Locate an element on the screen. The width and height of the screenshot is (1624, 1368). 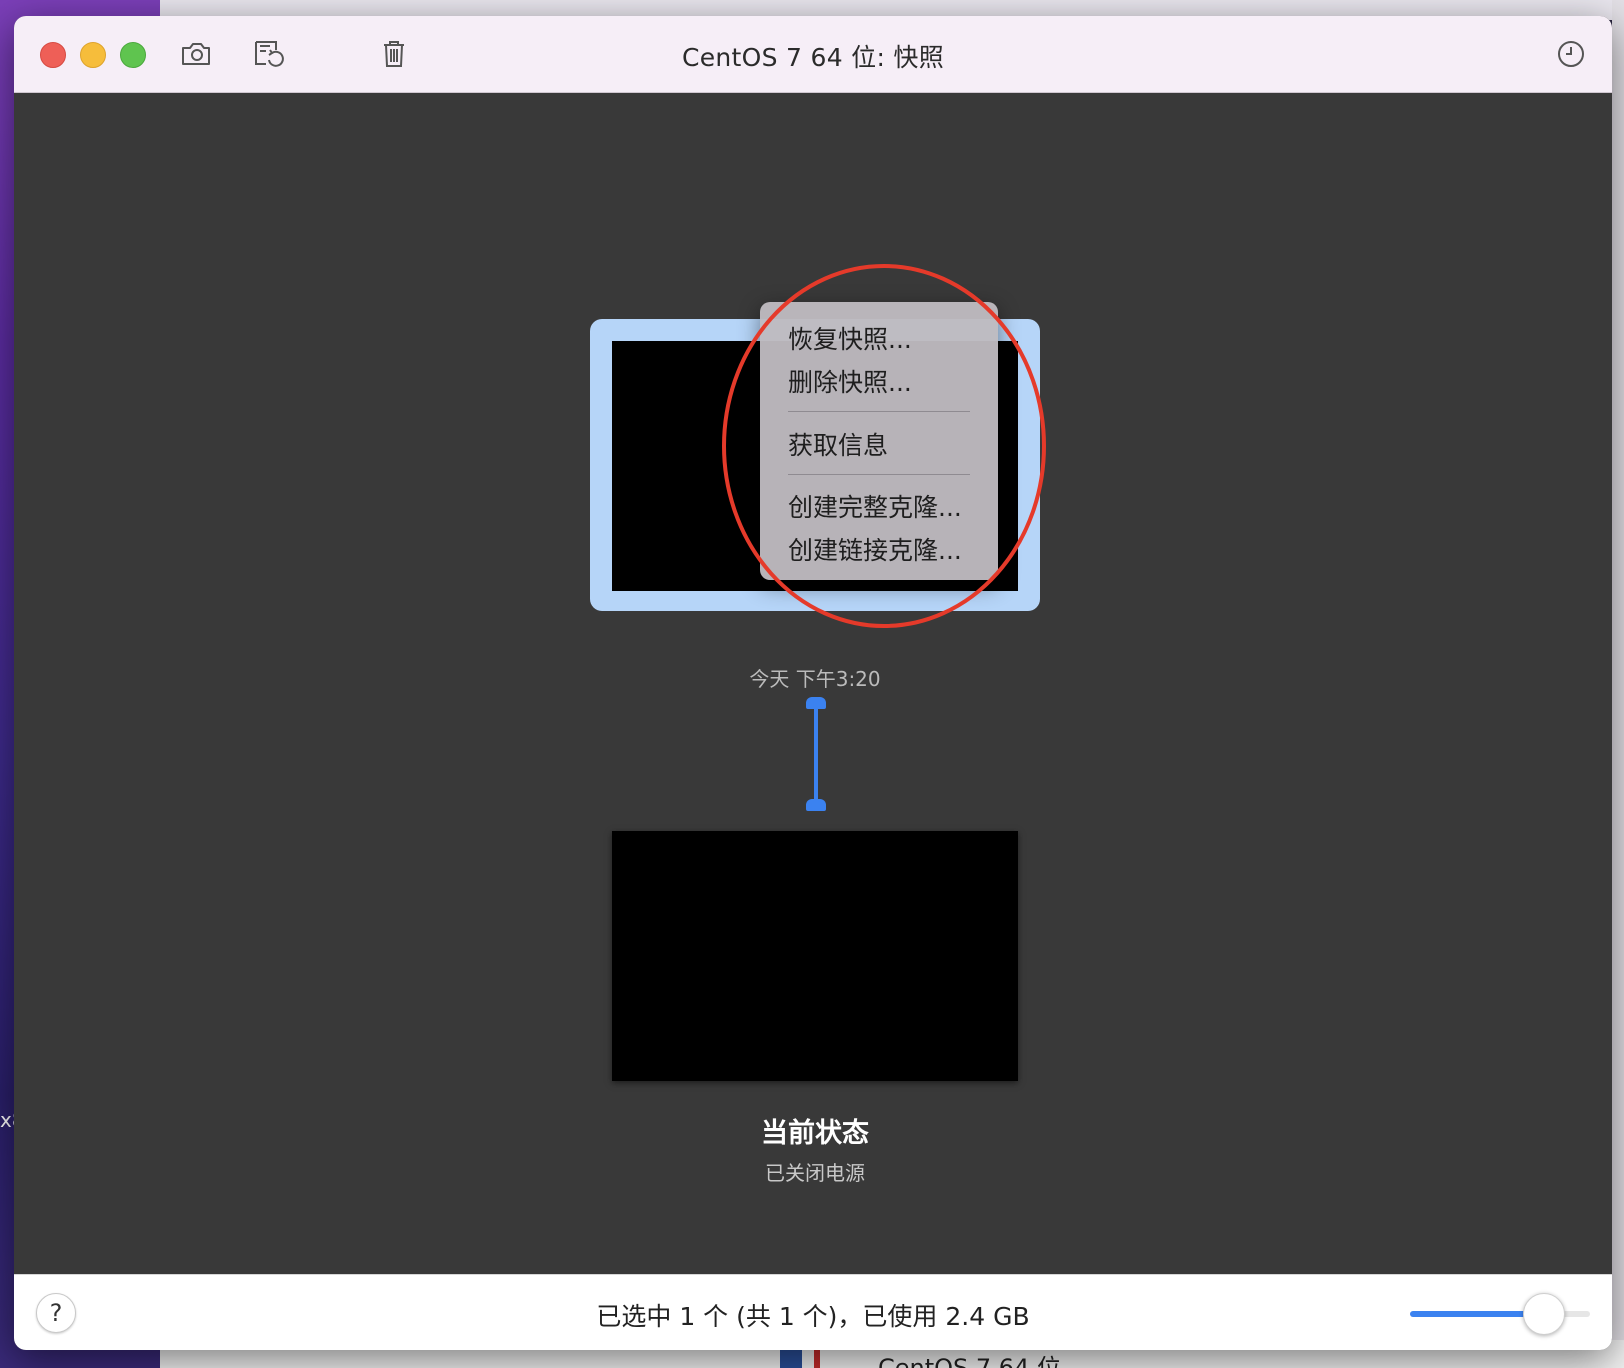
window-title: CentOS 7 64 位: 快照 is located at coordinates (813, 57).